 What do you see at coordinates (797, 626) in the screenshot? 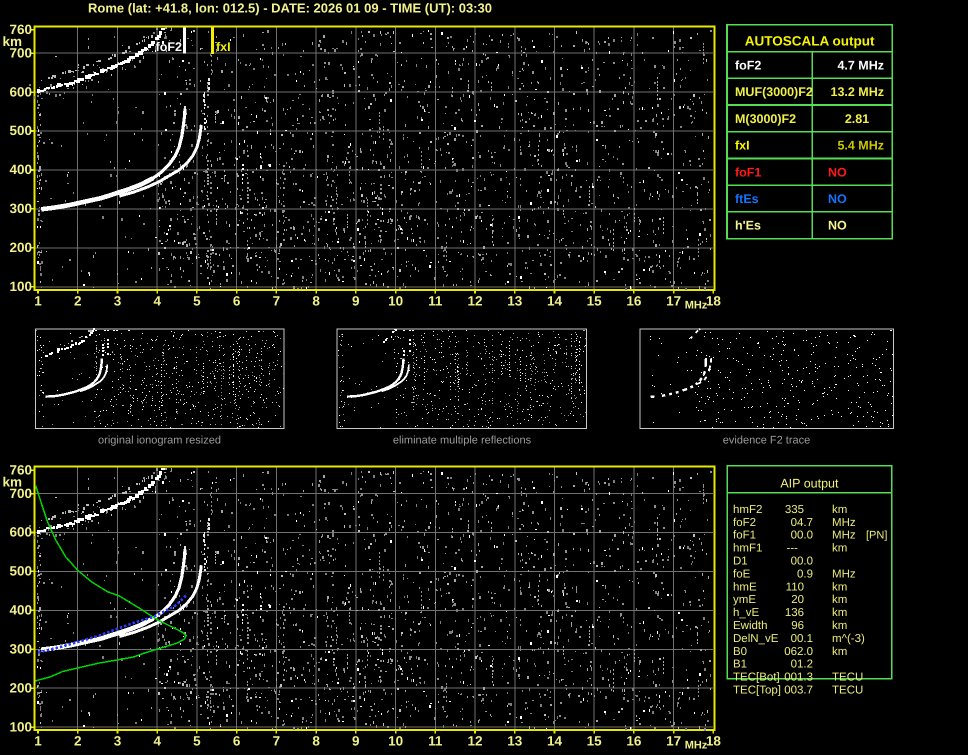
I see `svg-text: 96` at bounding box center [797, 626].